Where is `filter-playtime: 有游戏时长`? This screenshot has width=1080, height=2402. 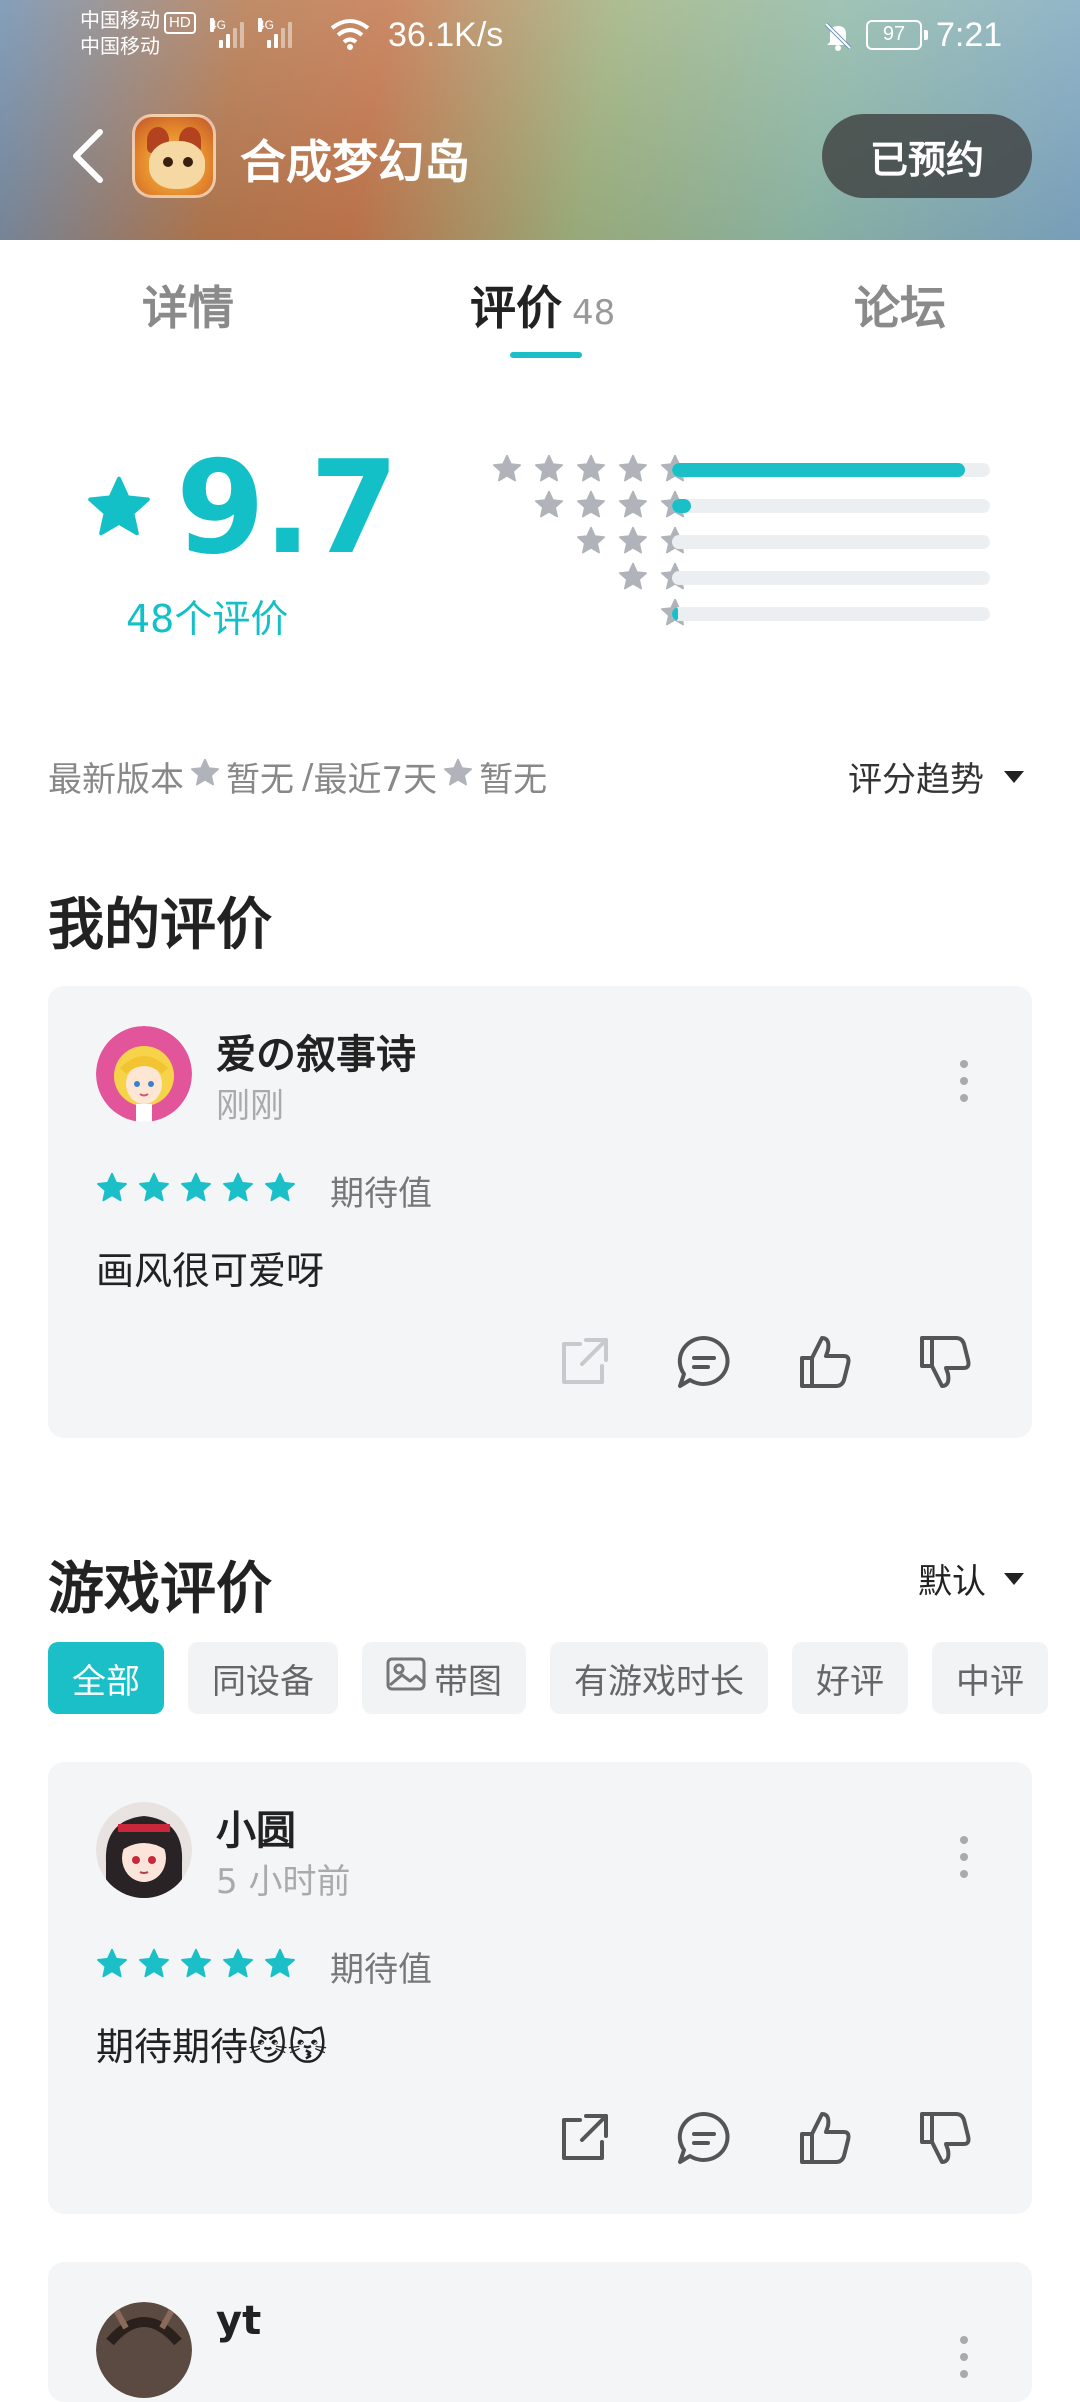 filter-playtime: 有游戏时长 is located at coordinates (659, 1678).